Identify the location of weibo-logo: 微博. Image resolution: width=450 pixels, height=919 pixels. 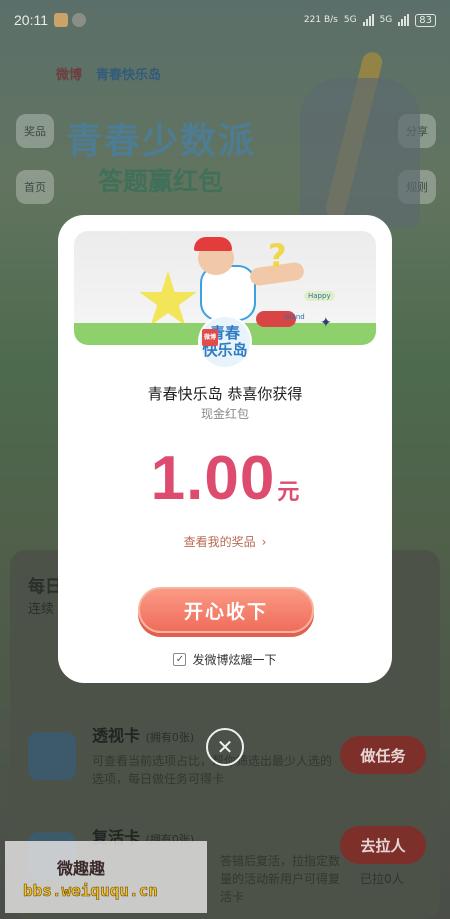
(69, 75).